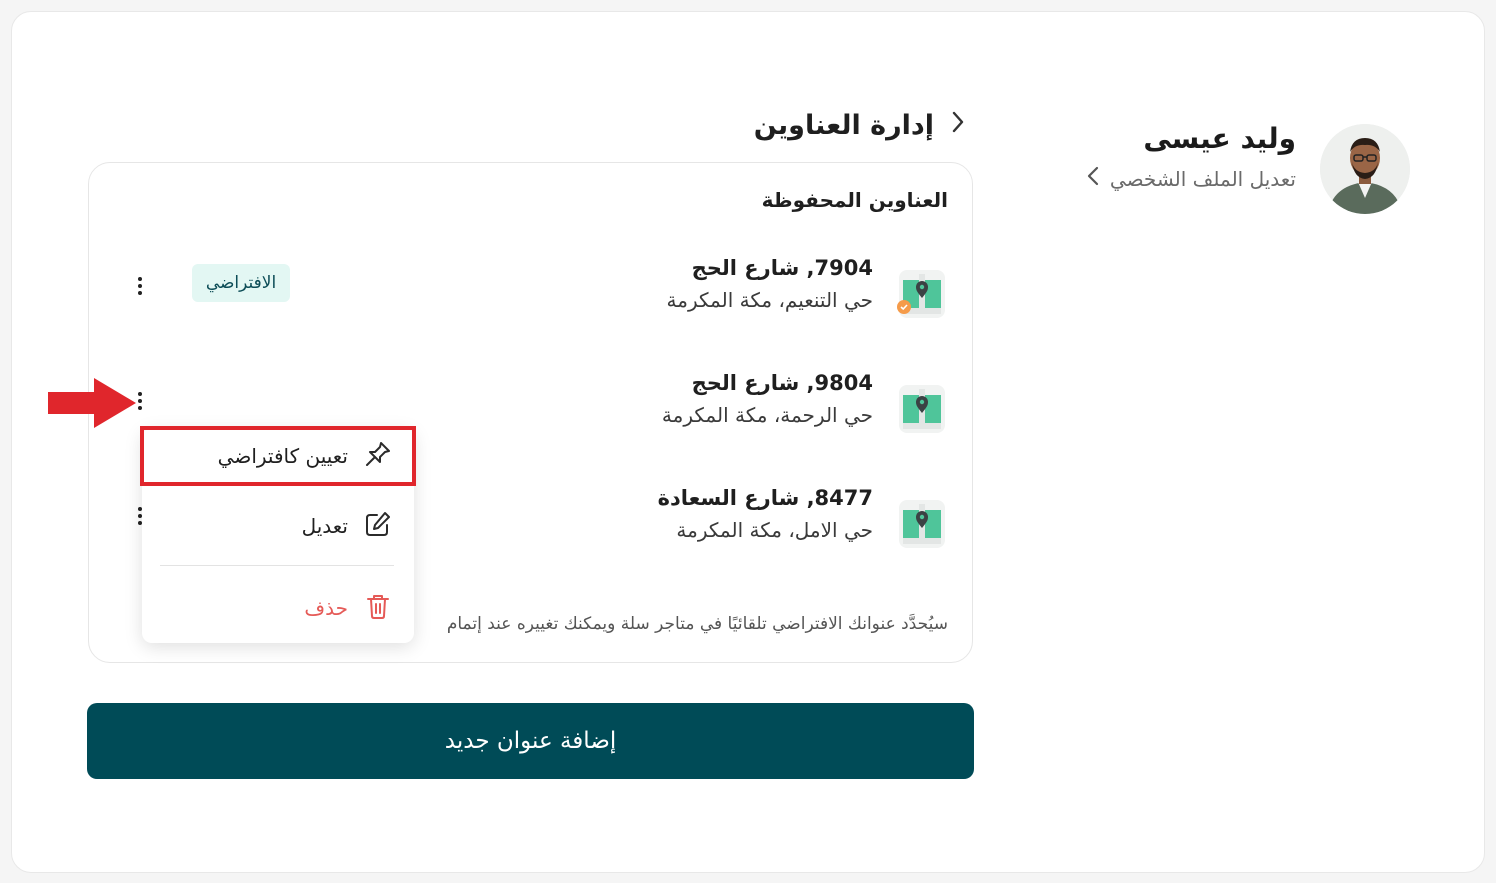  I want to click on edit-label: تعديل, so click(324, 526).